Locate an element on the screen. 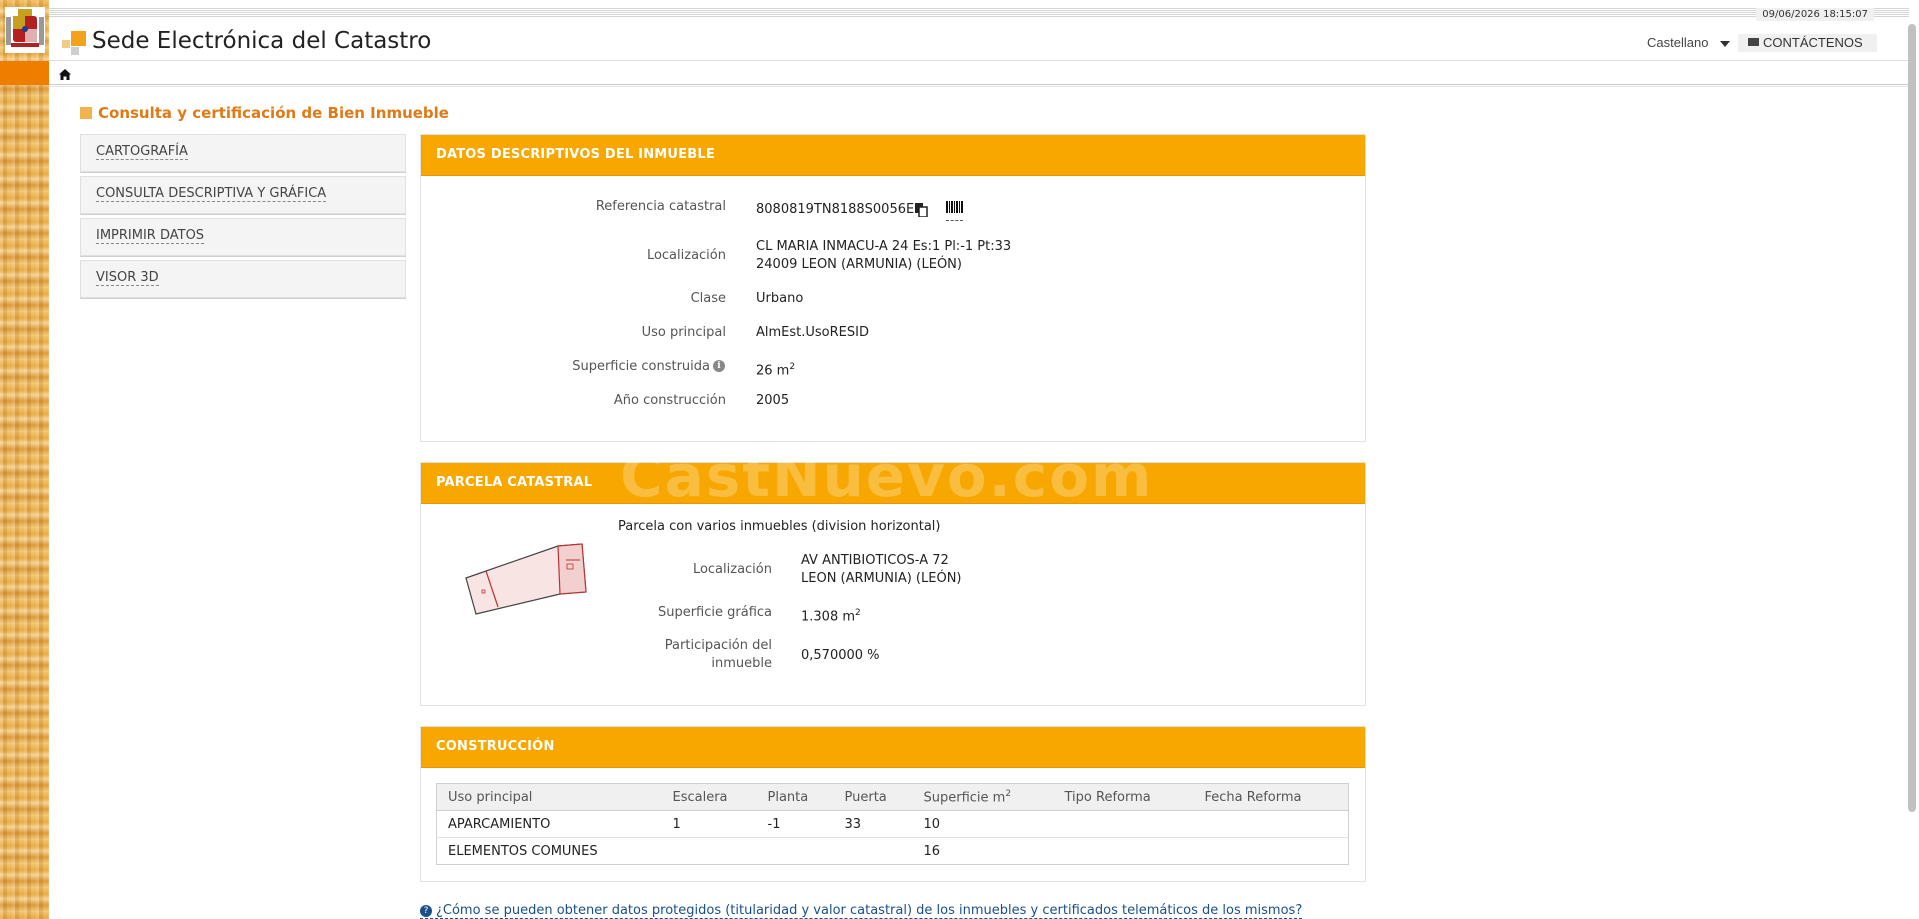 This screenshot has width=1919, height=919. table-row: APARCAMIENTO 1 -1 33 10 is located at coordinates (892, 824).